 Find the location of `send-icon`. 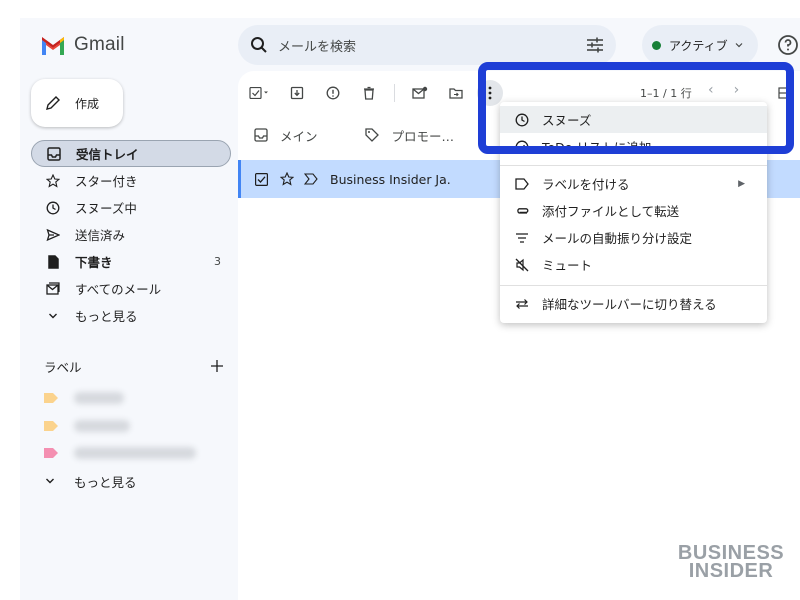

send-icon is located at coordinates (53, 235).